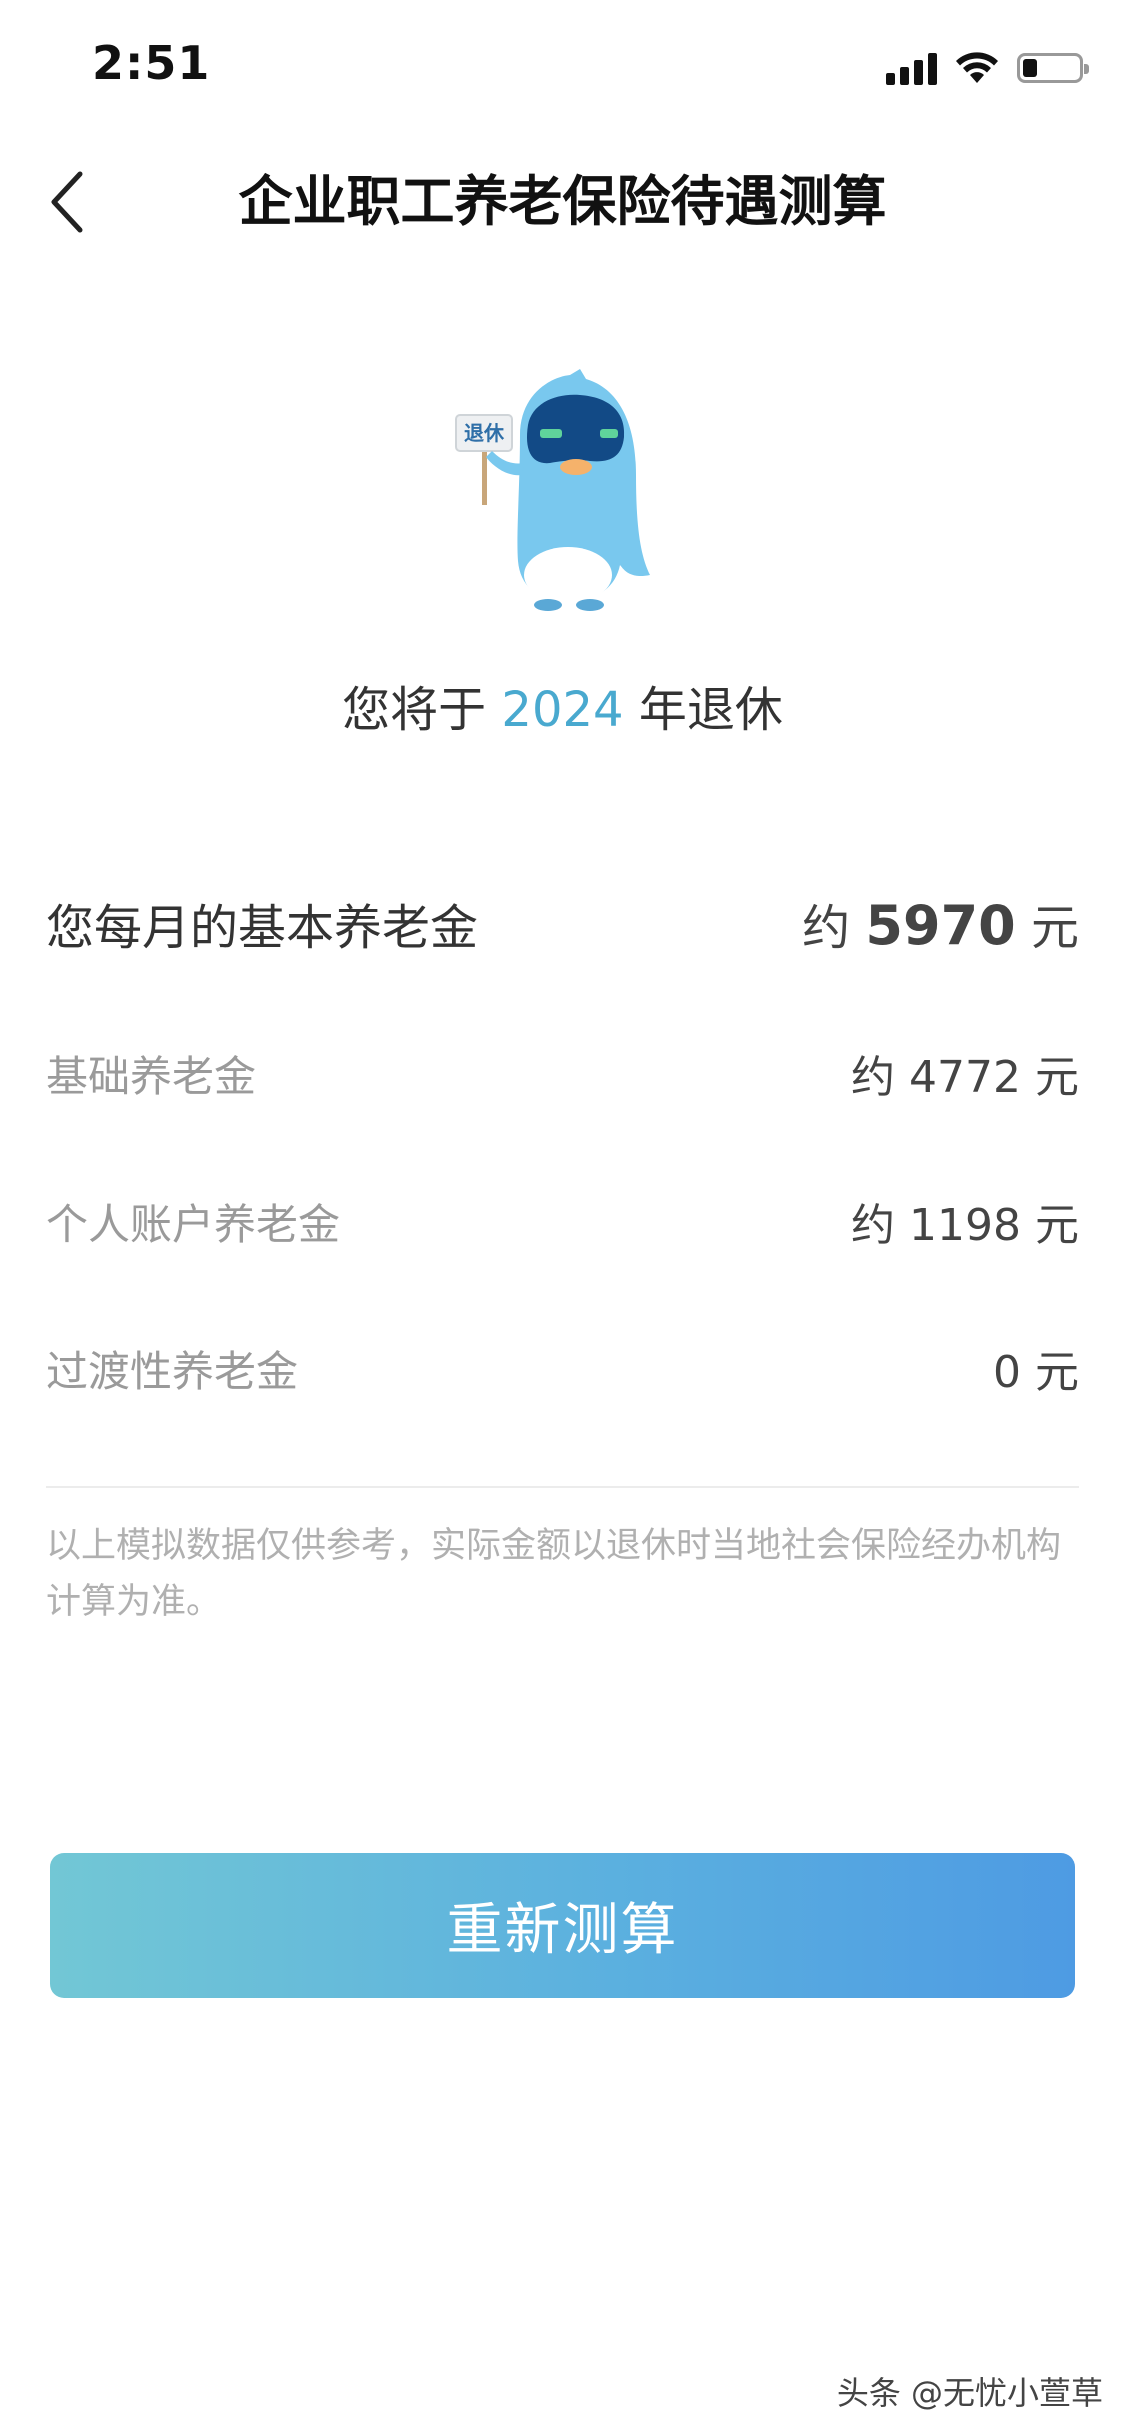 This screenshot has height=2436, width=1125. Describe the element at coordinates (484, 433) in the screenshot. I see `mascot-sign-text: 退休` at that location.